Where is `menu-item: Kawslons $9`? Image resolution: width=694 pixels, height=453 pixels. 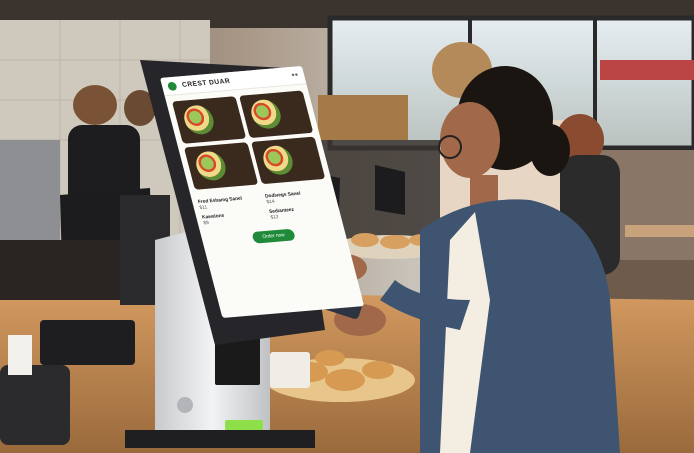
menu-item: Kawslons $9 is located at coordinates (234, 217).